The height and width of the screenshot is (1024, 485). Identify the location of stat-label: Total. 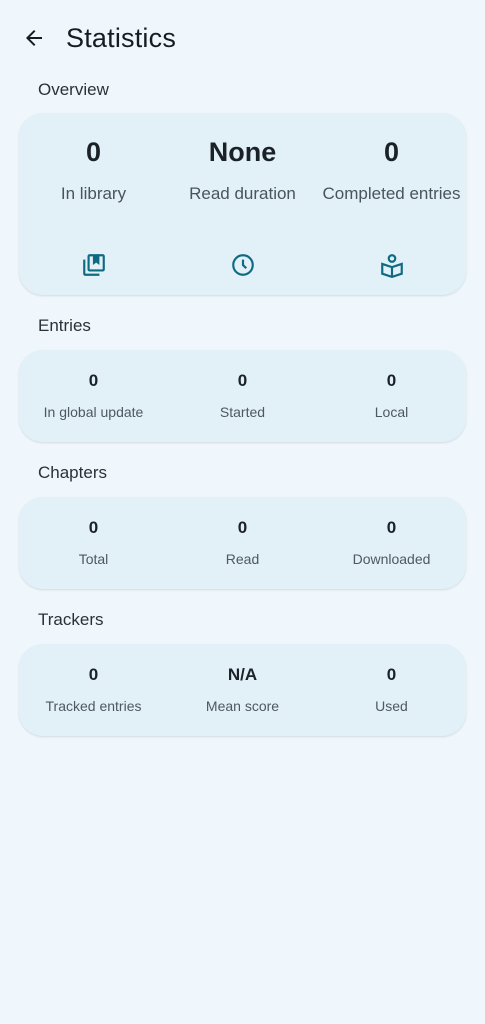
(93, 559).